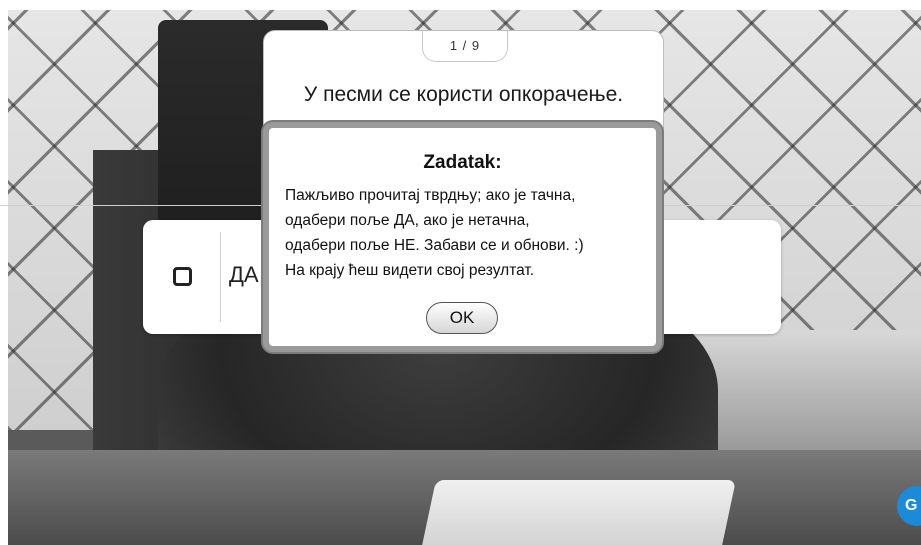 The width and height of the screenshot is (921, 545). Describe the element at coordinates (407, 220) in the screenshot. I see `modal-body-line: одабери поље ДА, ако је нетачна,` at that location.